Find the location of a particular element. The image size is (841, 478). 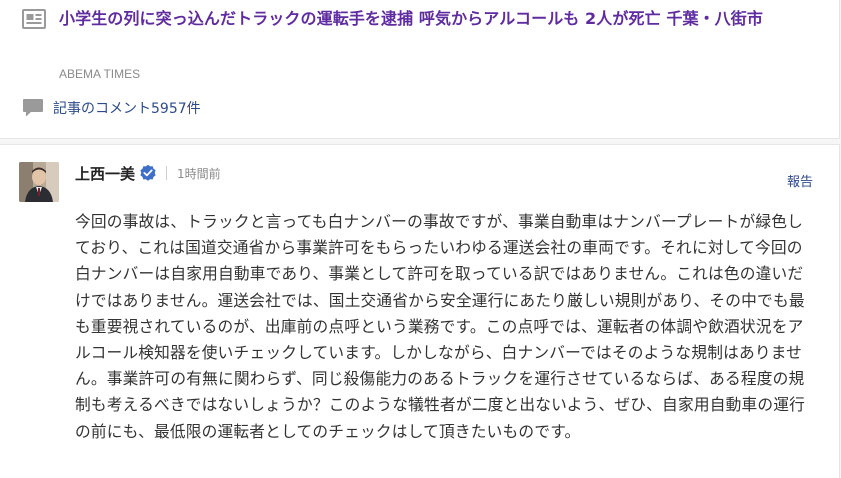

avatar-image is located at coordinates (39, 182).